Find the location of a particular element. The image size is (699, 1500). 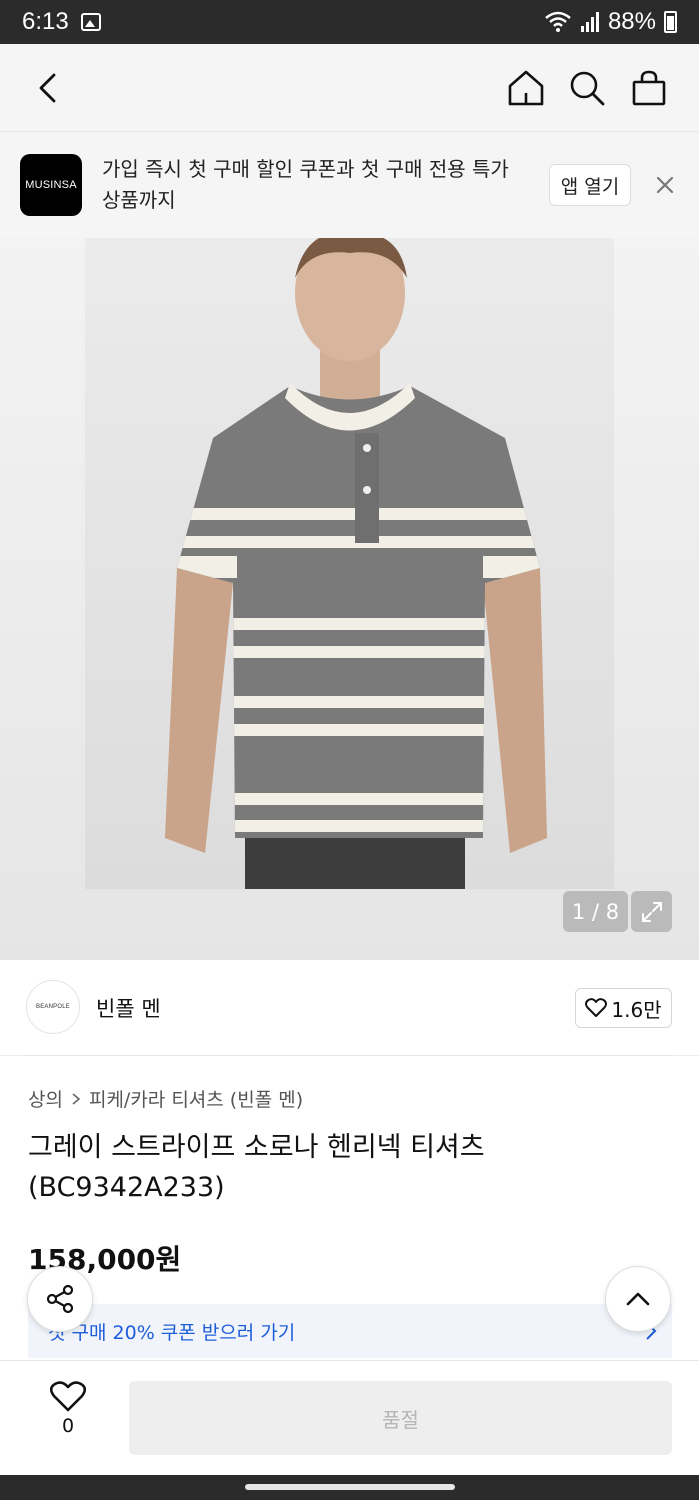

back-button is located at coordinates (48, 88).